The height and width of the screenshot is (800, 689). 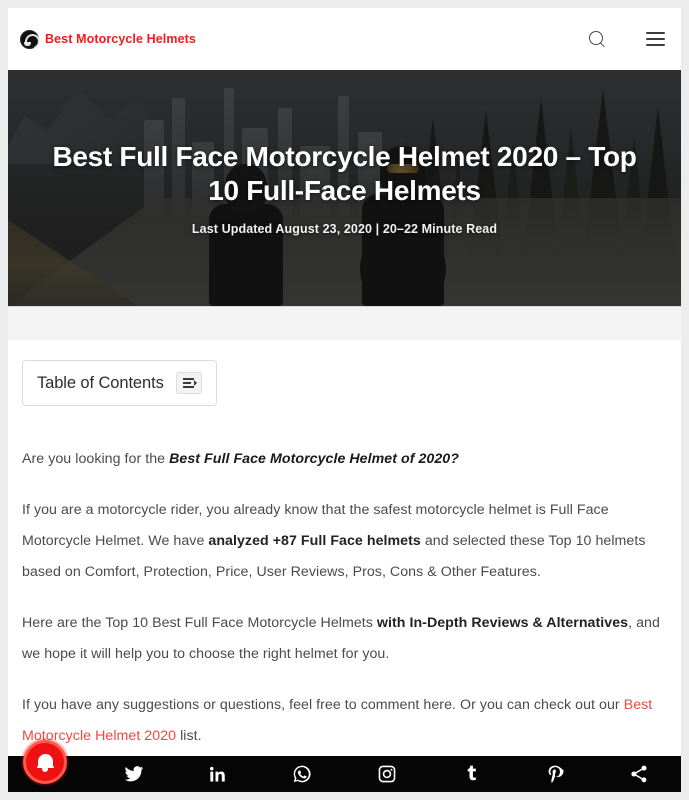 What do you see at coordinates (597, 39) in the screenshot?
I see `search-icon` at bounding box center [597, 39].